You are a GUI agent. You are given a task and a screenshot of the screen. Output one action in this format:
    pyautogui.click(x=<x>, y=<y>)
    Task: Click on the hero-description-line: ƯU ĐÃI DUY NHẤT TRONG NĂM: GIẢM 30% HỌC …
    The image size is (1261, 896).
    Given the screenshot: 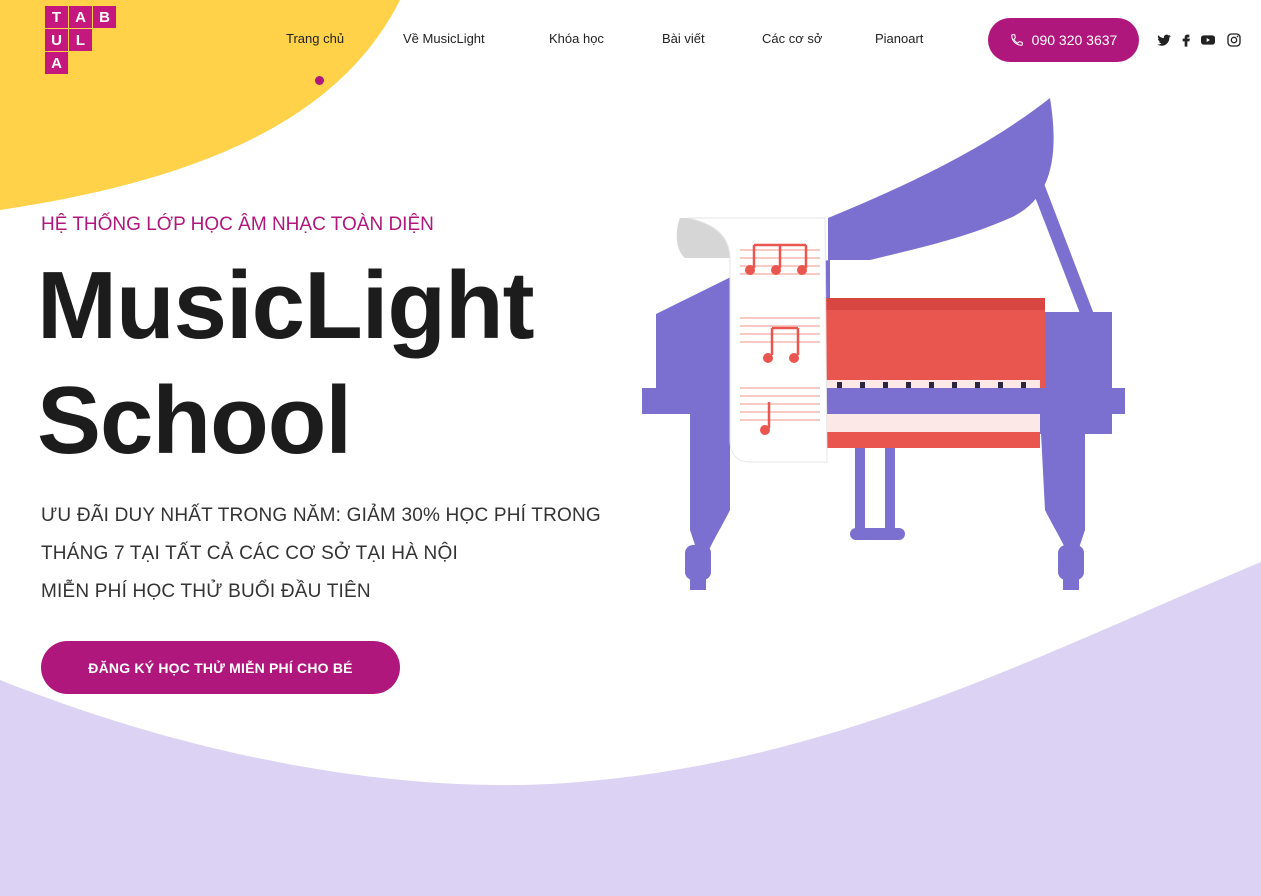 What is the action you would take?
    pyautogui.click(x=321, y=515)
    